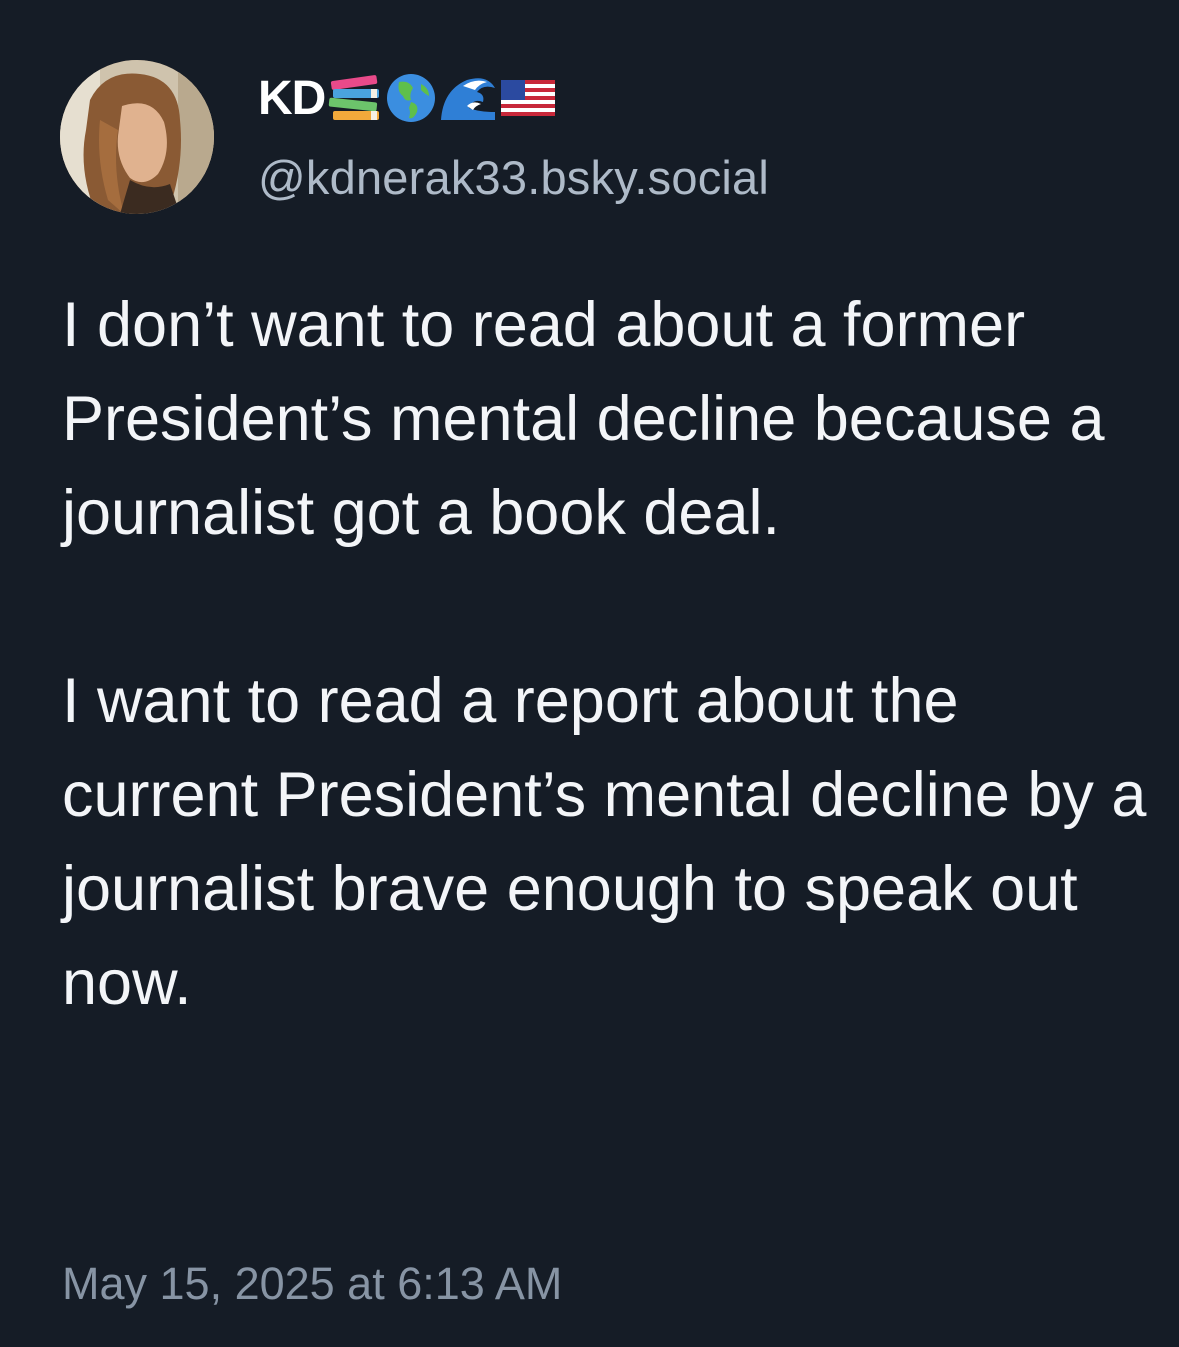 The height and width of the screenshot is (1347, 1179). I want to click on name-emoji-group, so click(443, 98).